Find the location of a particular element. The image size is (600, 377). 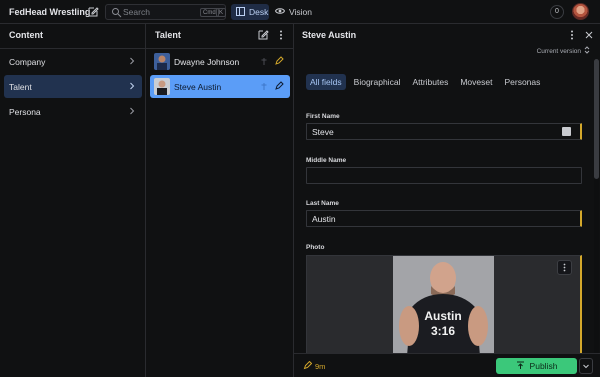

publish-icon is located at coordinates (520, 366).